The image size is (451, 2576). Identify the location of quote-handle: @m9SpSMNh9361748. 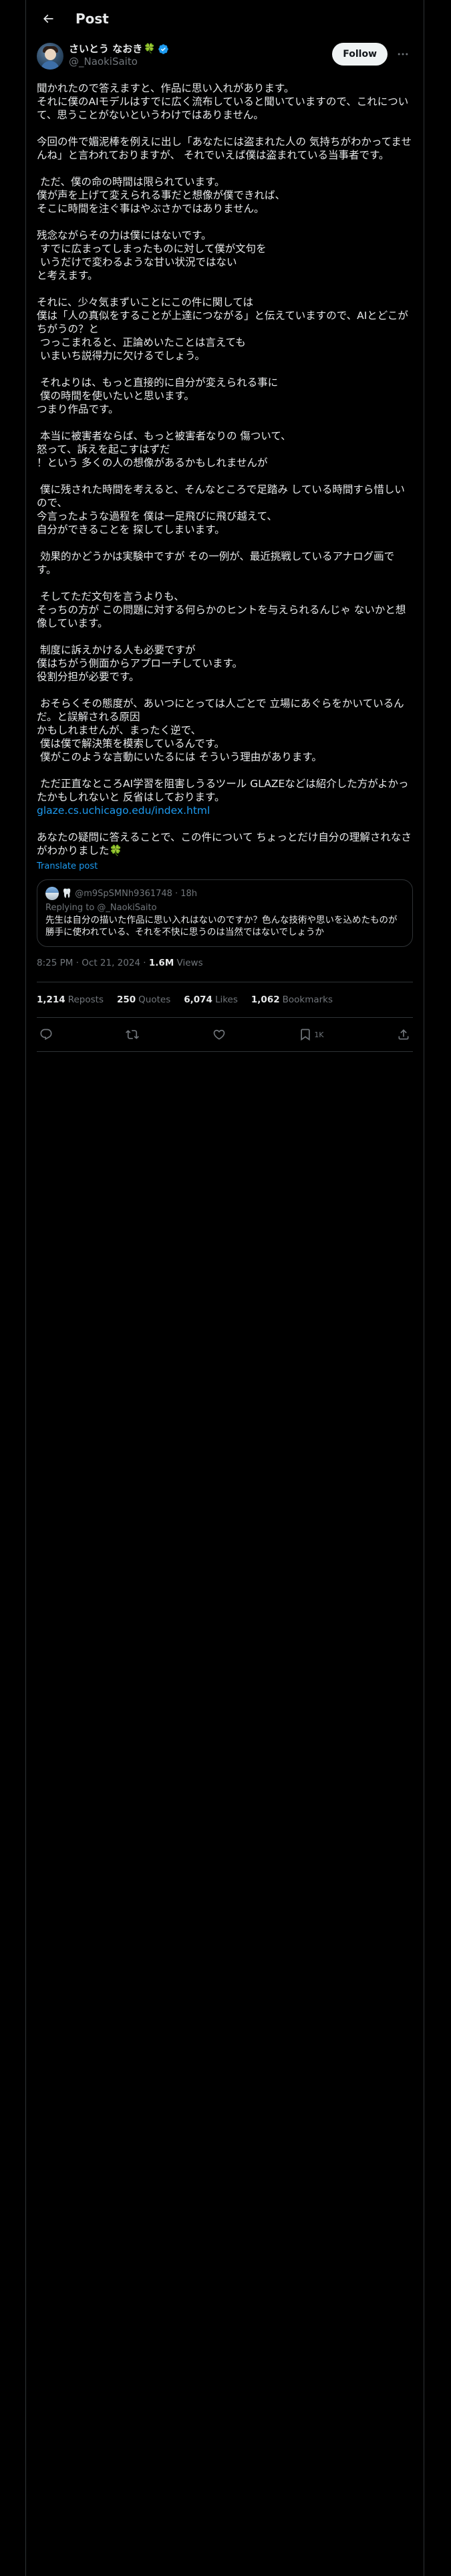
(123, 893).